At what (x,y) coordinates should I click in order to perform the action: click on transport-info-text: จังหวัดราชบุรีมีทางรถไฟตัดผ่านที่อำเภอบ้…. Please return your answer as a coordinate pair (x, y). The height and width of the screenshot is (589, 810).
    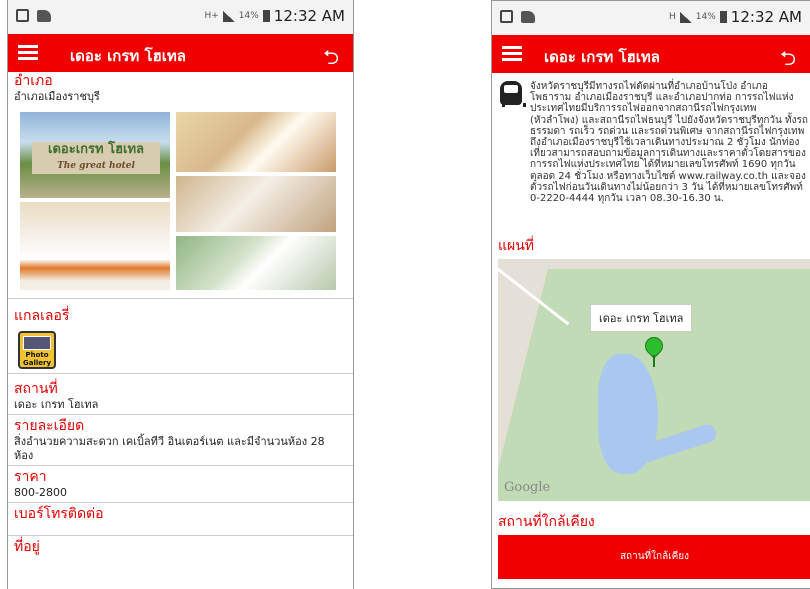
    Looking at the image, I should click on (669, 143).